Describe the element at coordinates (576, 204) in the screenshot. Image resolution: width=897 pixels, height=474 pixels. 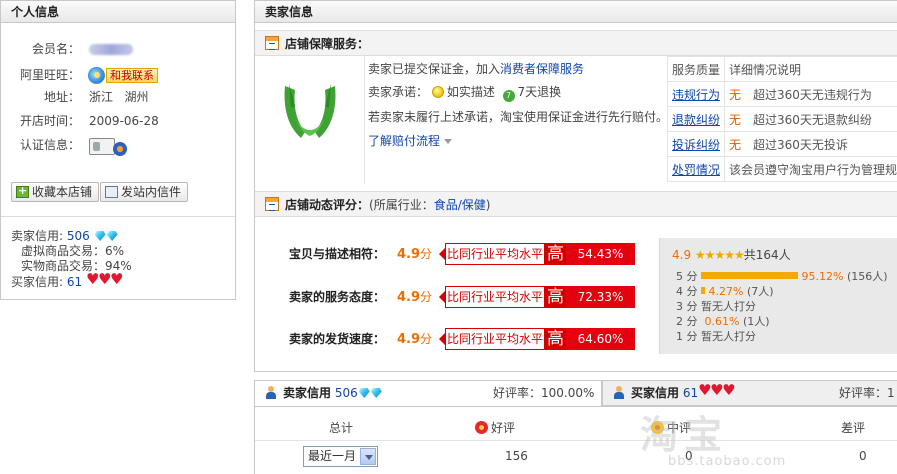
I see `dynamic-rating-header: 店铺动态评分：(所属行业：食品/保健)` at that location.